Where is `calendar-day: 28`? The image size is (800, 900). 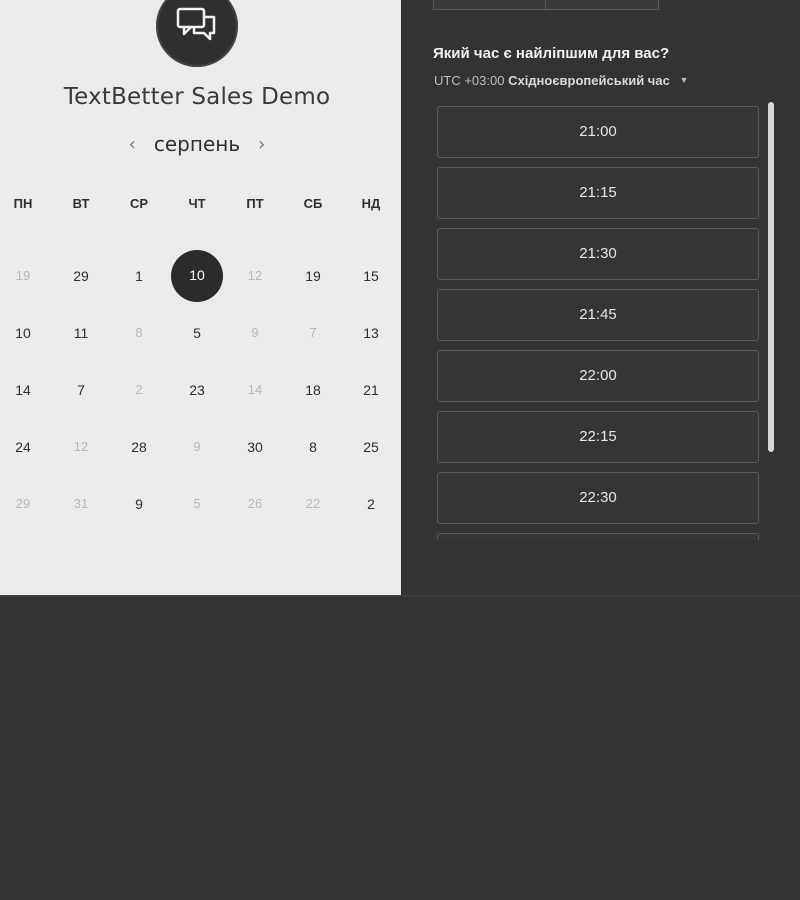
calendar-day: 28 is located at coordinates (139, 447).